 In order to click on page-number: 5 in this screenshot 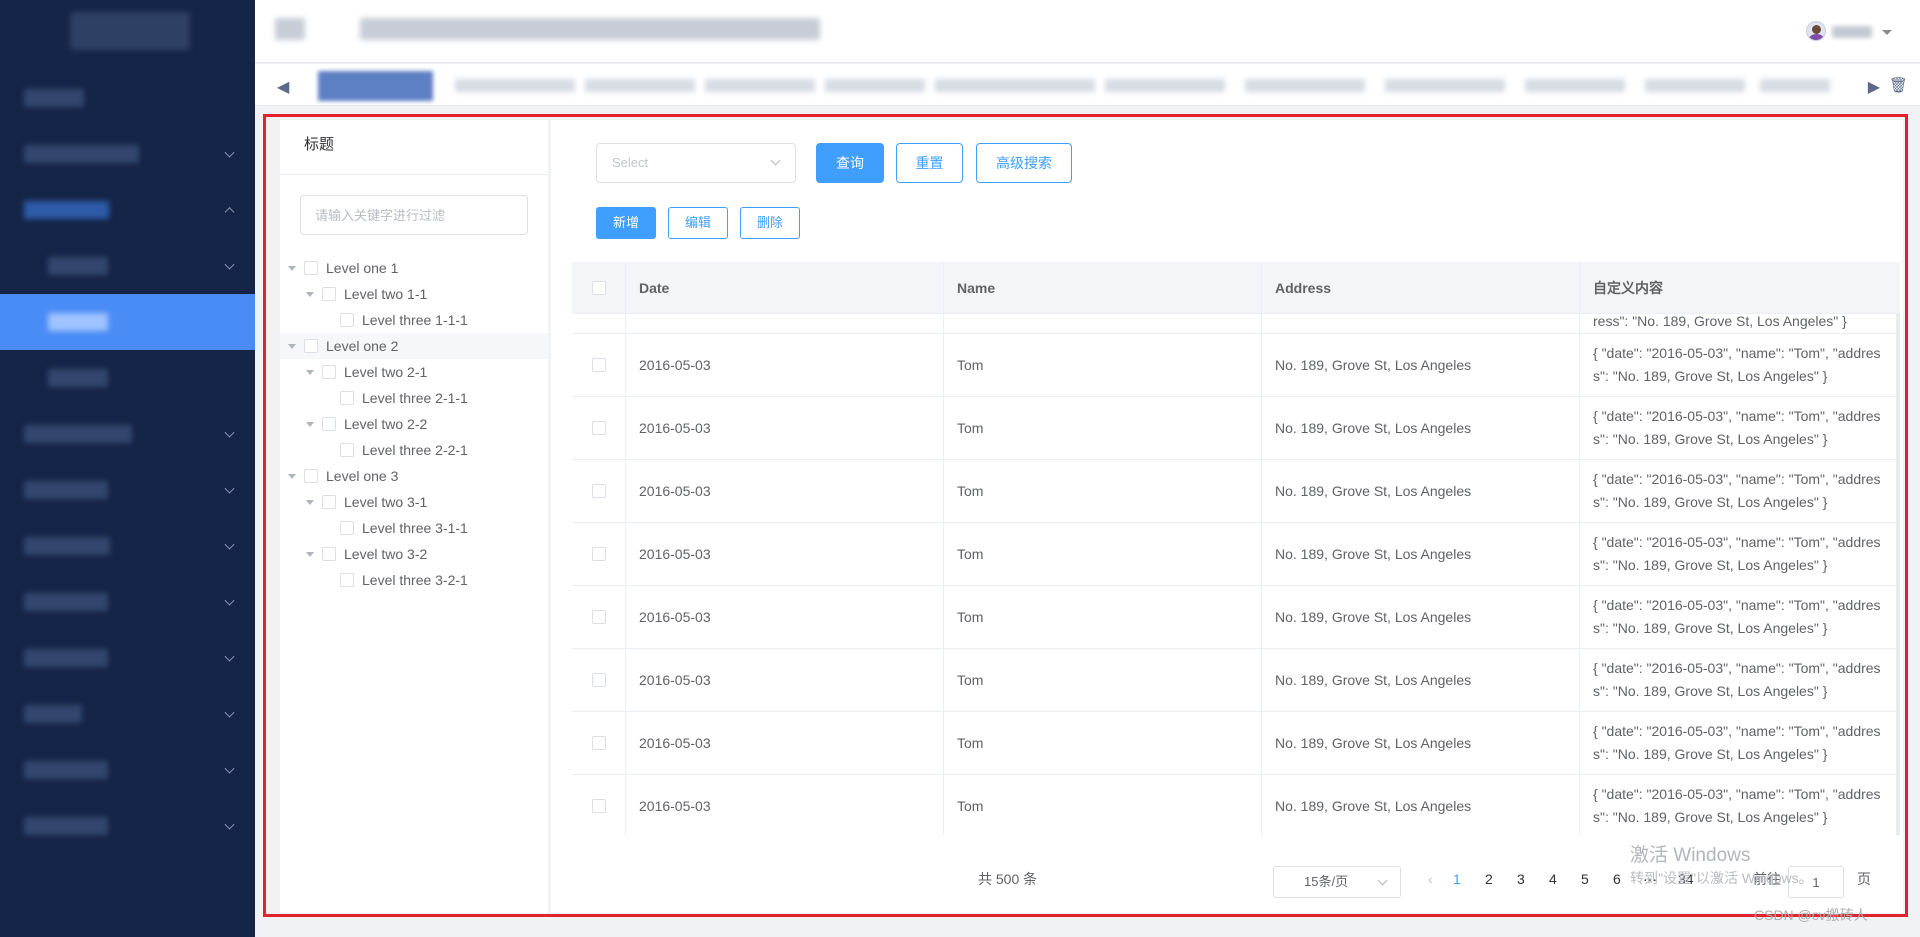, I will do `click(1585, 879)`.